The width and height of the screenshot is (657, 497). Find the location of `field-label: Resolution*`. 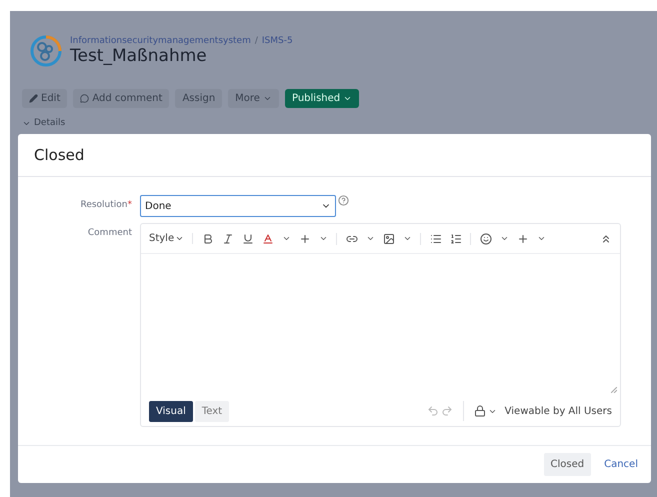

field-label: Resolution* is located at coordinates (105, 204).